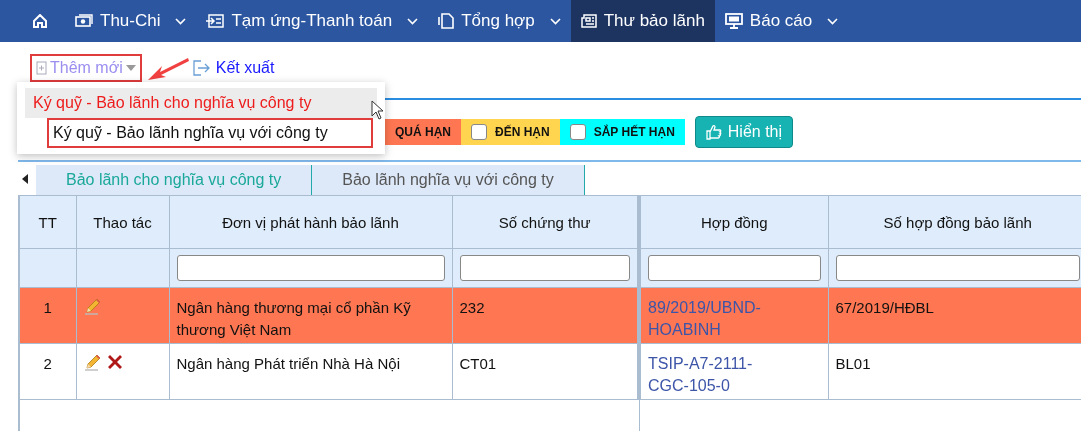 The height and width of the screenshot is (431, 1081). Describe the element at coordinates (550, 371) in the screenshot. I see `table-row: 2 Ngân hàng Phát triển Nhà Hà Nội CT01 TSIP-A7-2111-CGC-105-0 BL01` at that location.